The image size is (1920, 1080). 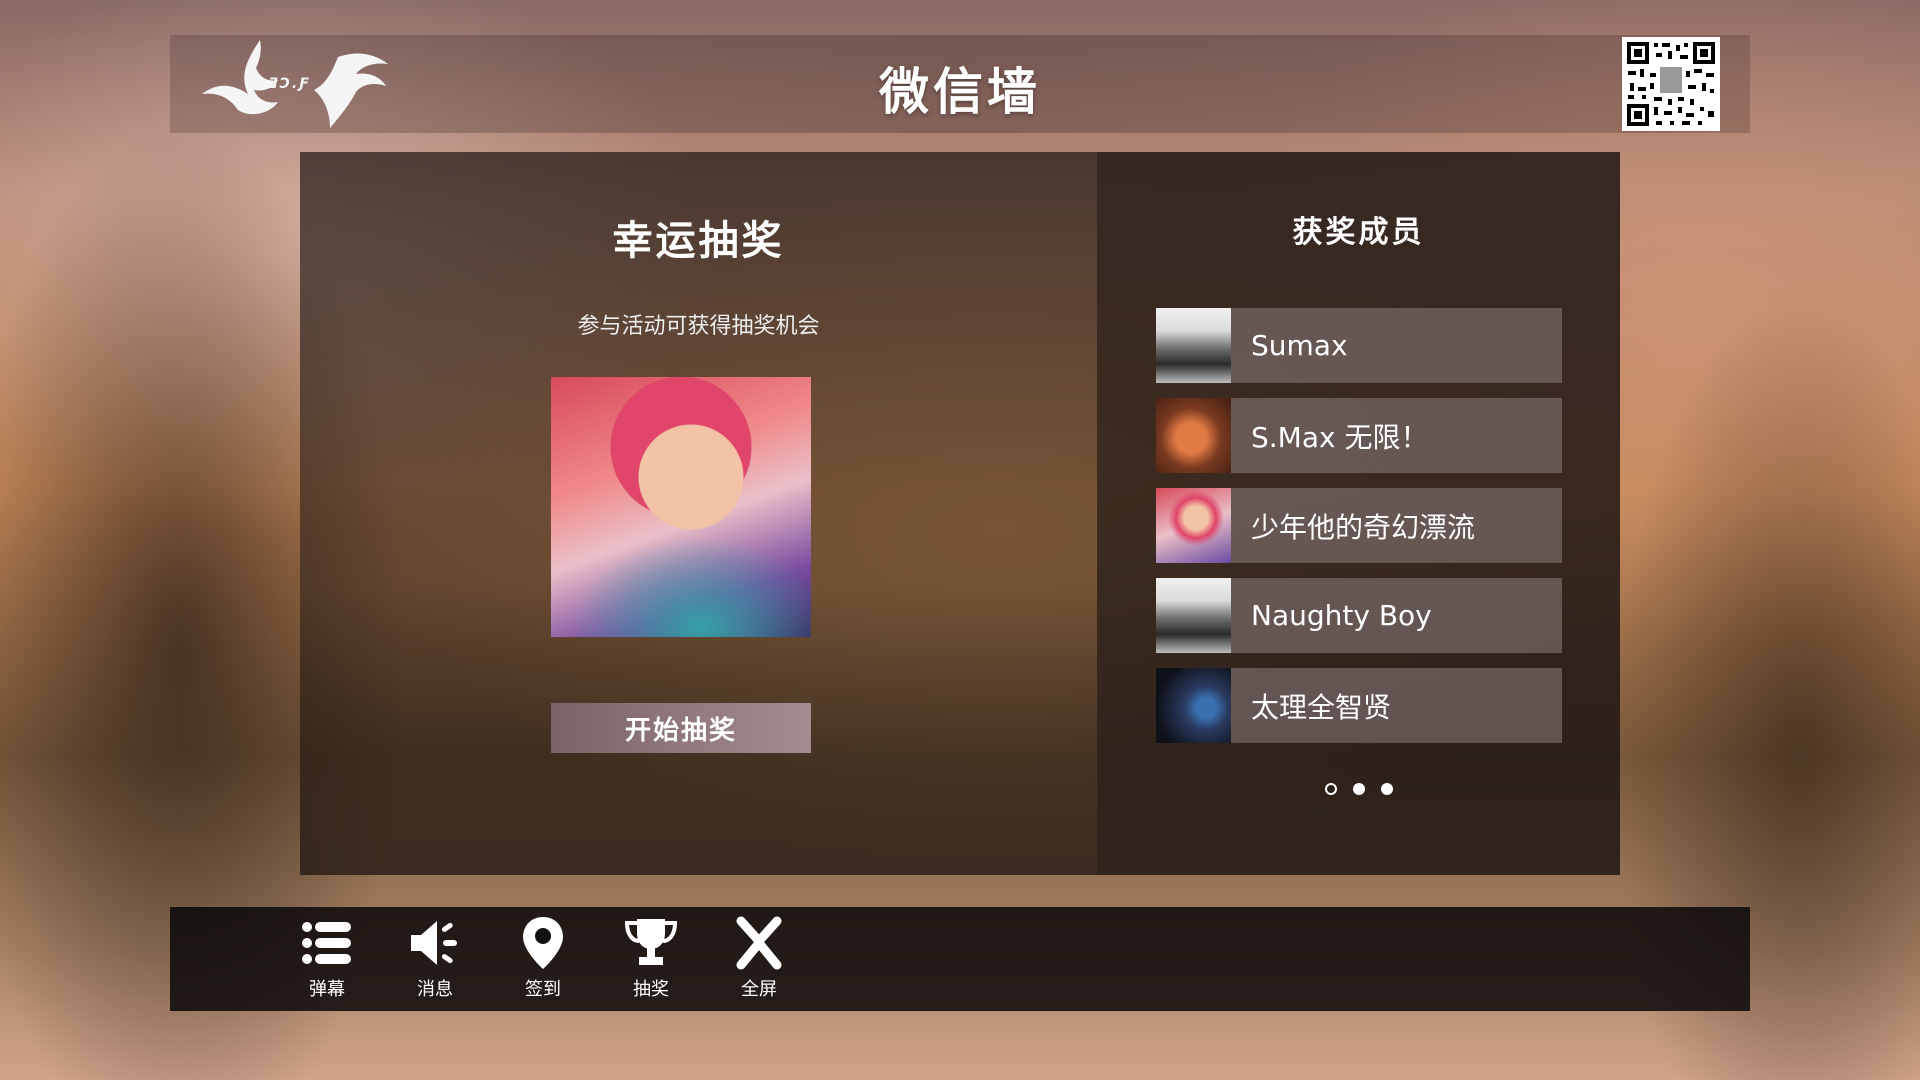 I want to click on close-x-icon, so click(x=759, y=943).